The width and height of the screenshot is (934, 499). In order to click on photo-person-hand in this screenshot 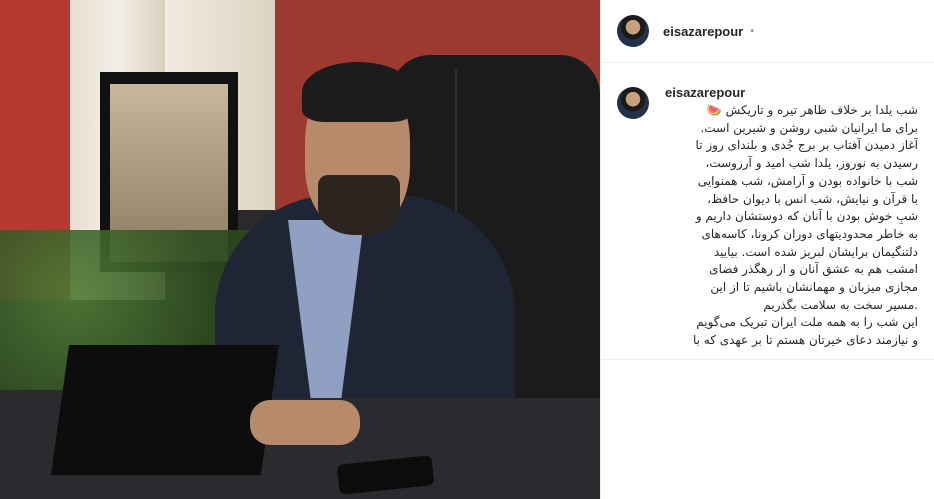, I will do `click(305, 422)`.